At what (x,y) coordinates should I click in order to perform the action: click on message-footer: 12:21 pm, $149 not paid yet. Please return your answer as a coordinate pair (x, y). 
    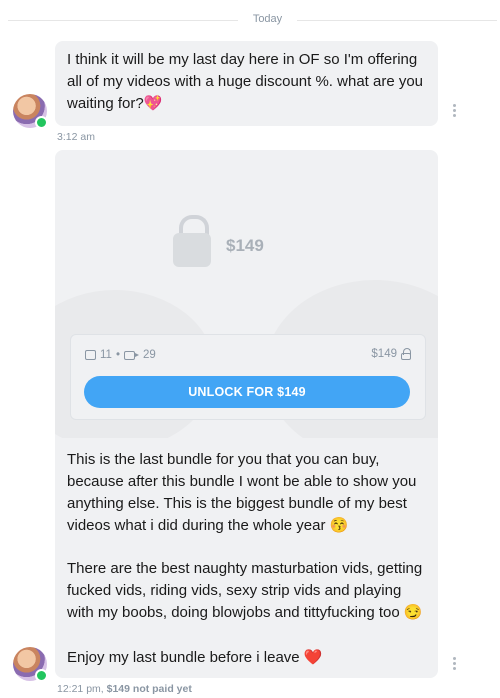
    Looking at the image, I should click on (124, 689).